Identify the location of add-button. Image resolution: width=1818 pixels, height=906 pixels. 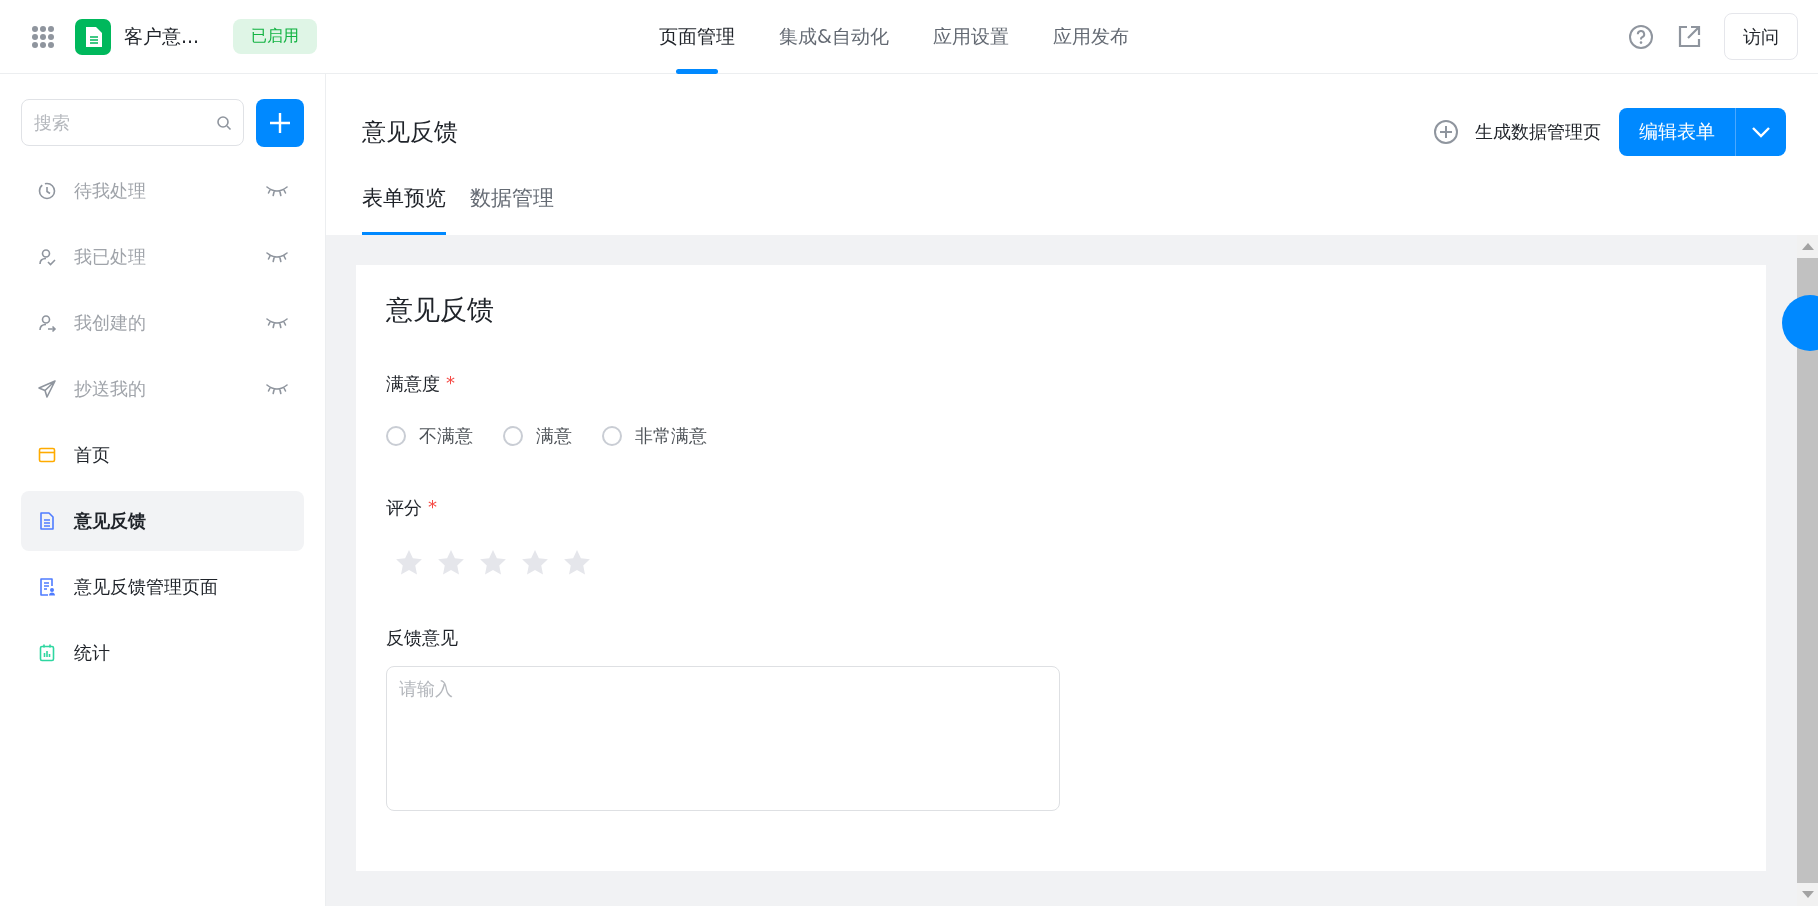
(280, 123).